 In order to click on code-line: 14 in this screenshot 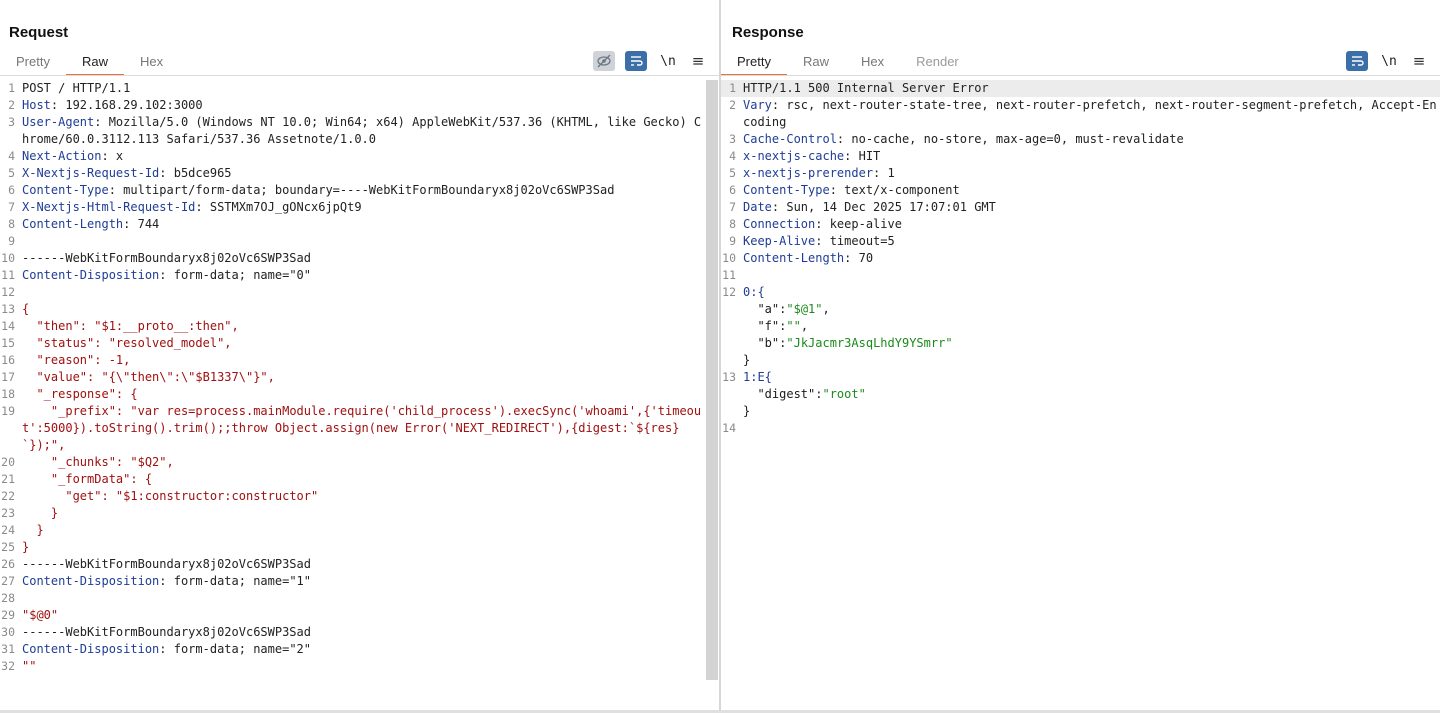, I will do `click(1080, 428)`.